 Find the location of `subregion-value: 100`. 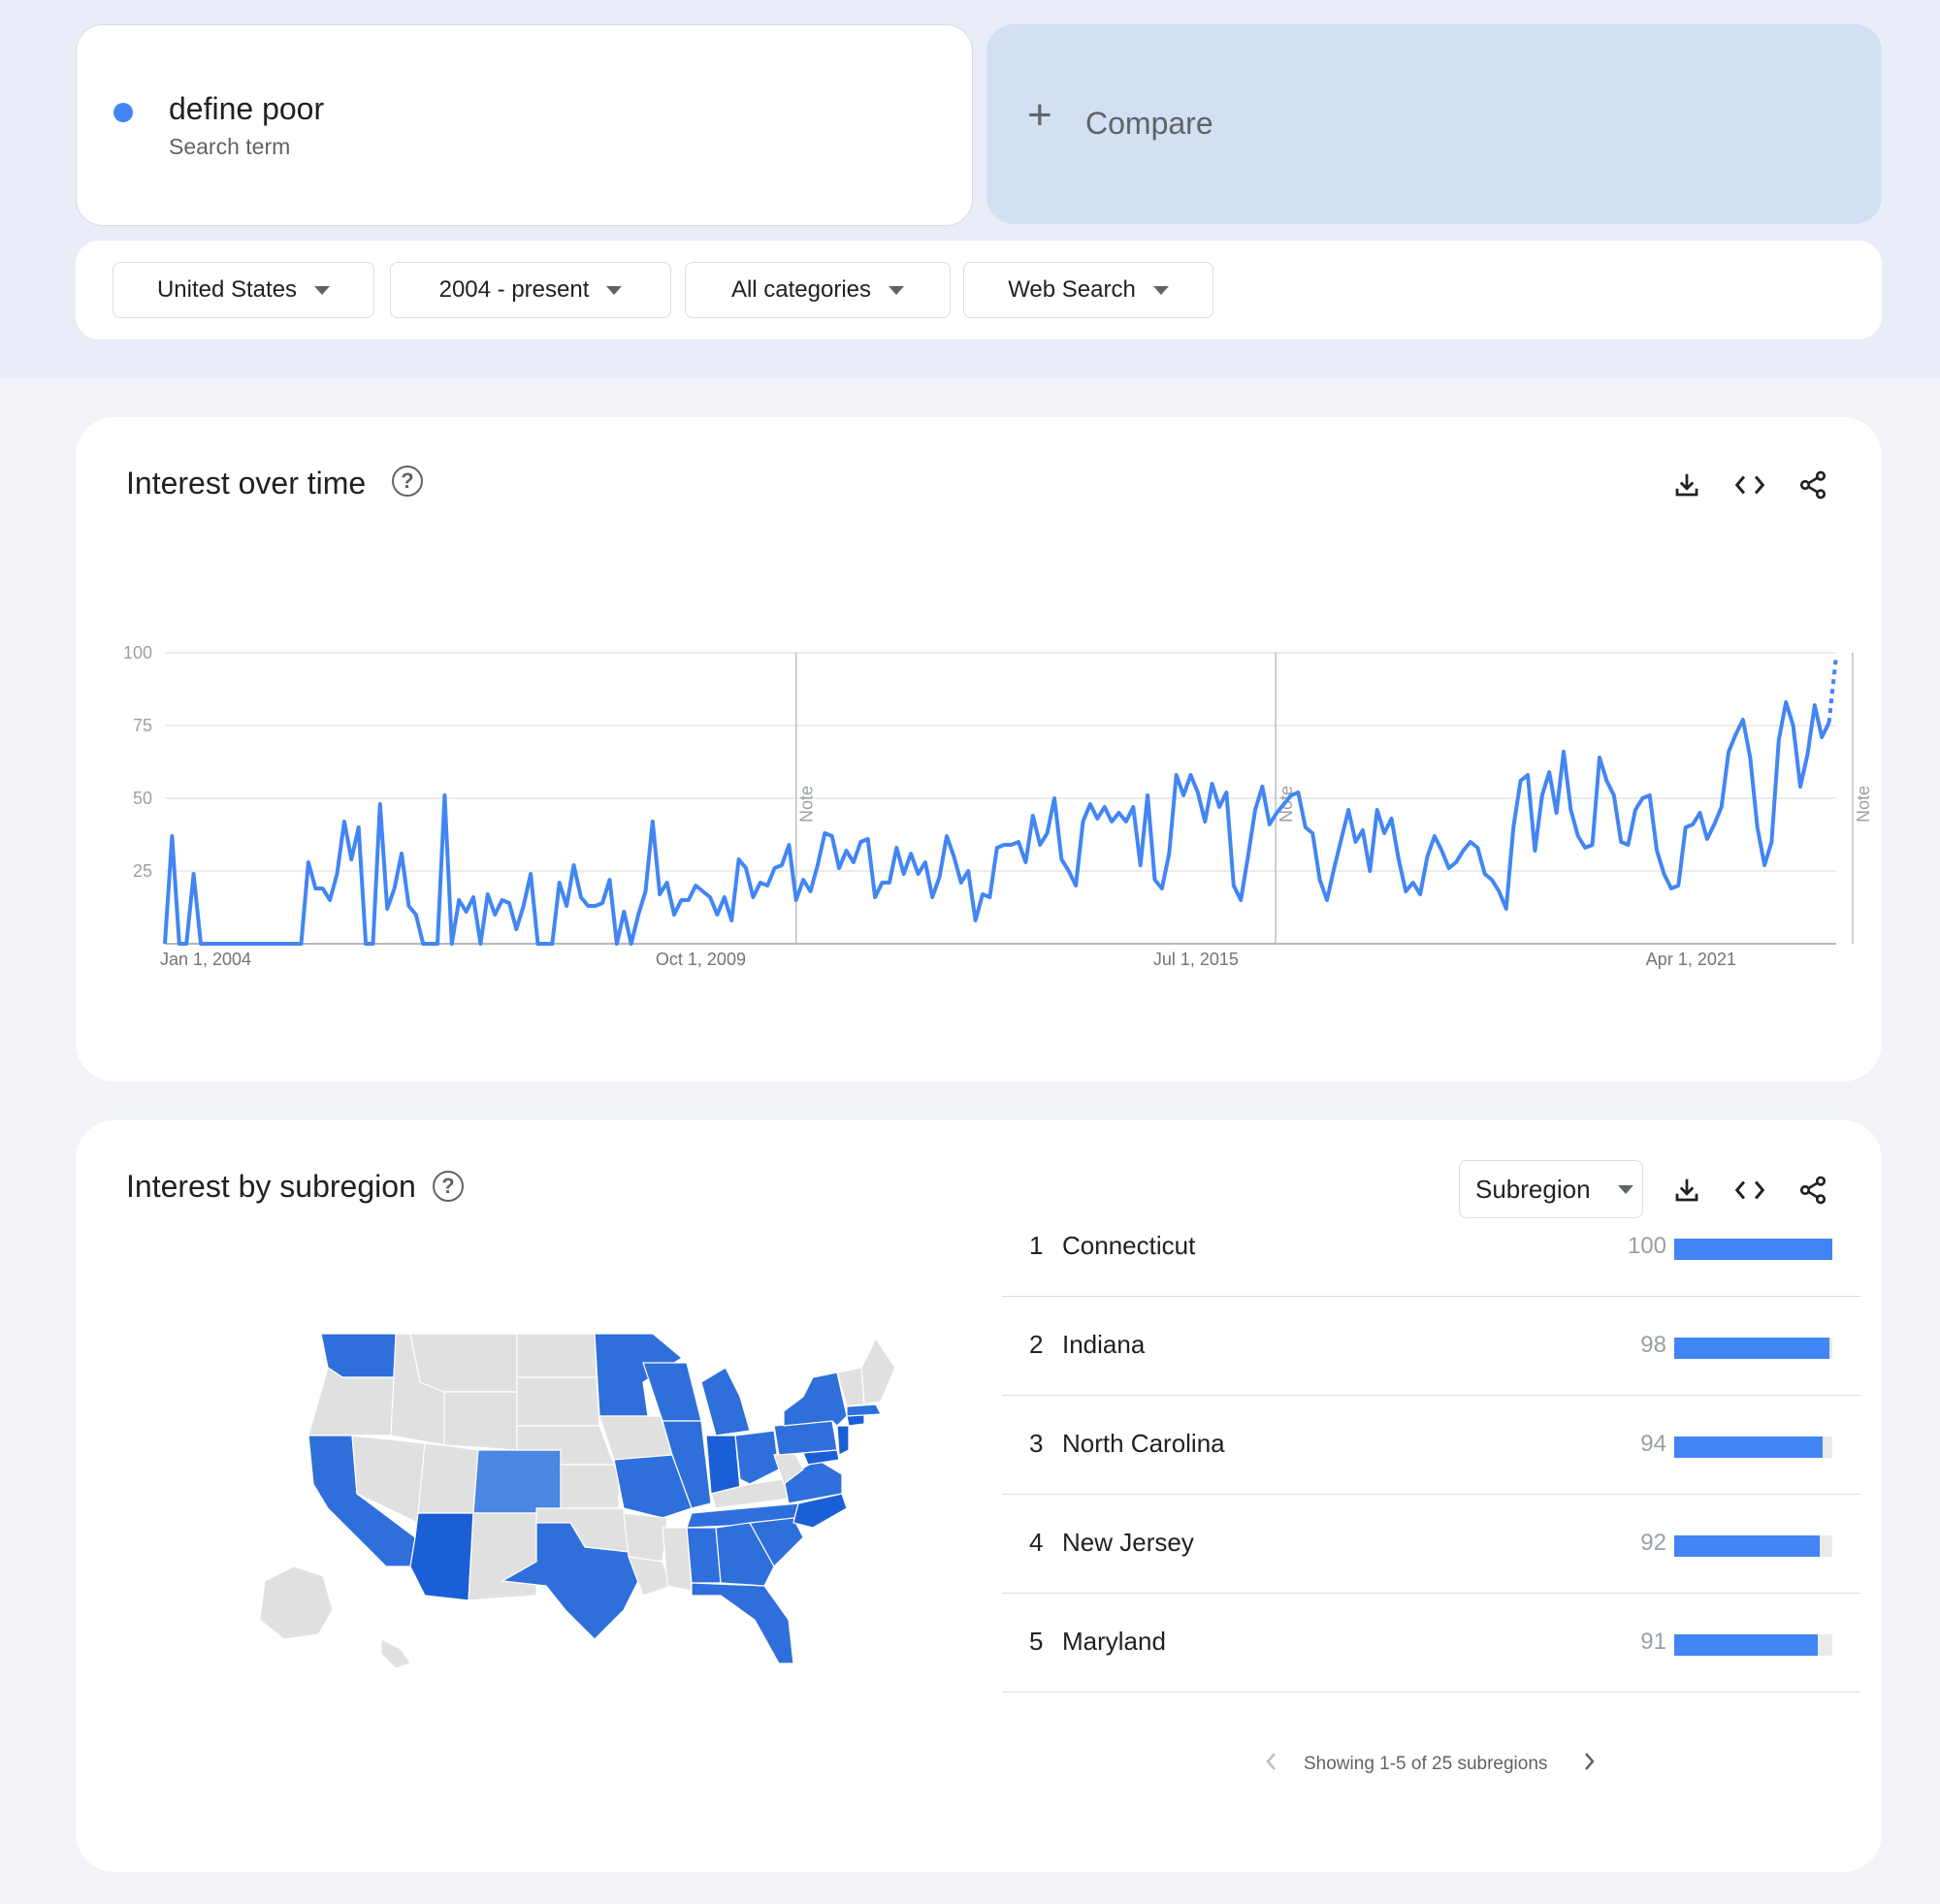

subregion-value: 100 is located at coordinates (1646, 1246).